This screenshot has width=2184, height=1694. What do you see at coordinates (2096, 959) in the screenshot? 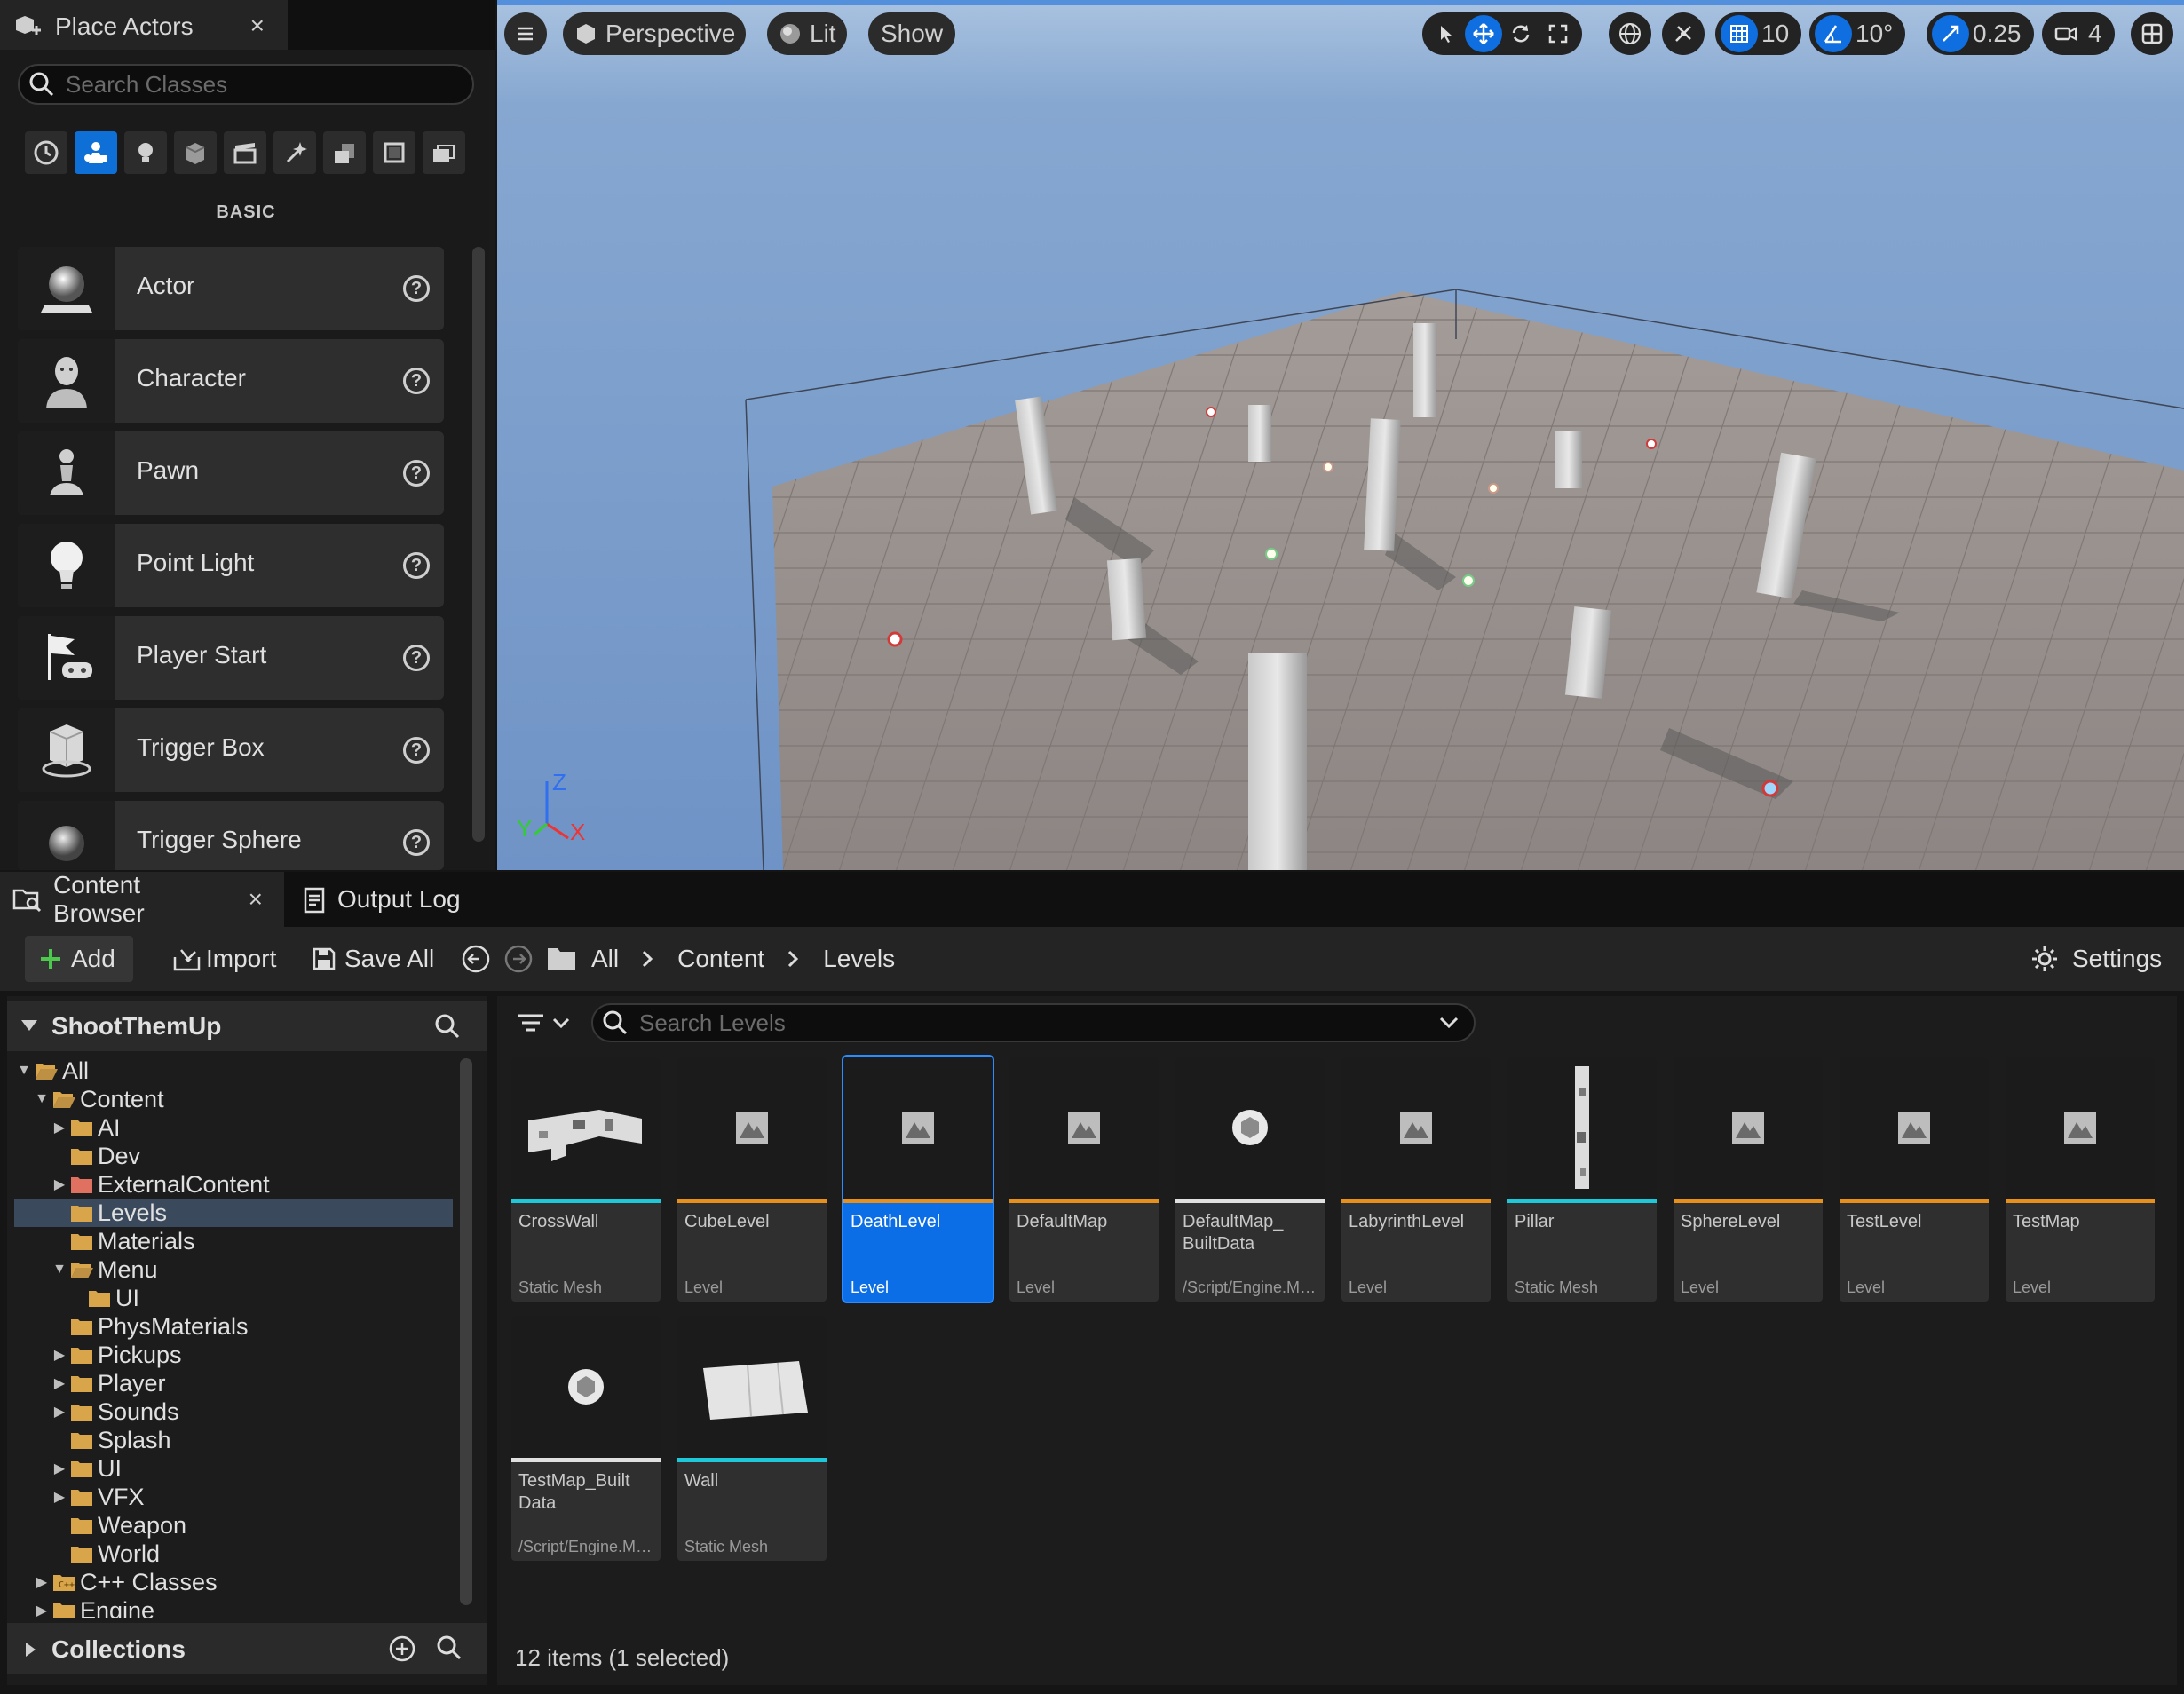
I see `settings-button: Settings` at bounding box center [2096, 959].